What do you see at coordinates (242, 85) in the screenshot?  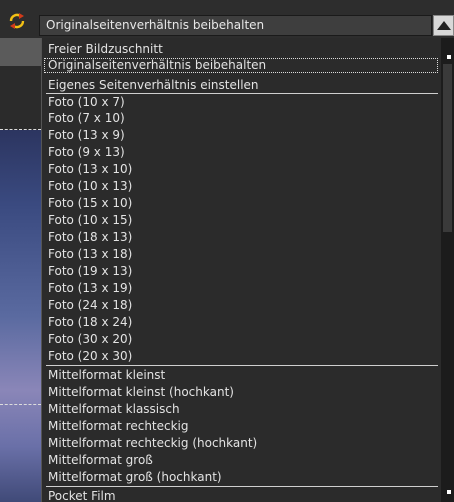 I see `list-item: Eigenes Seitenverhältnis einstellen` at bounding box center [242, 85].